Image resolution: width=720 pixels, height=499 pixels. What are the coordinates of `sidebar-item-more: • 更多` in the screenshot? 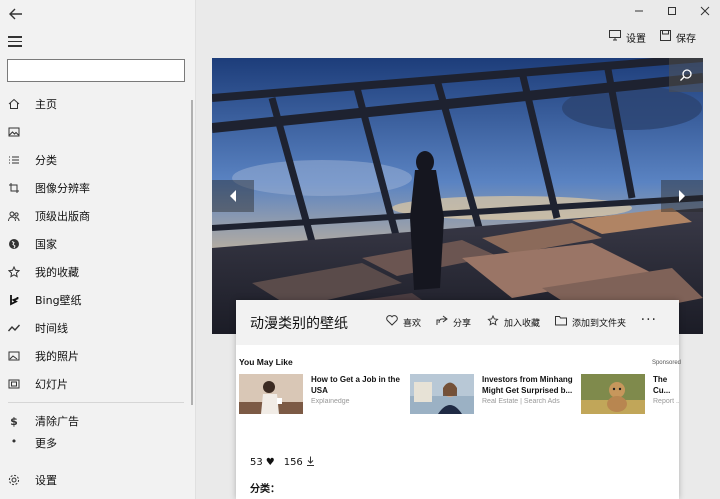 It's located at (96, 442).